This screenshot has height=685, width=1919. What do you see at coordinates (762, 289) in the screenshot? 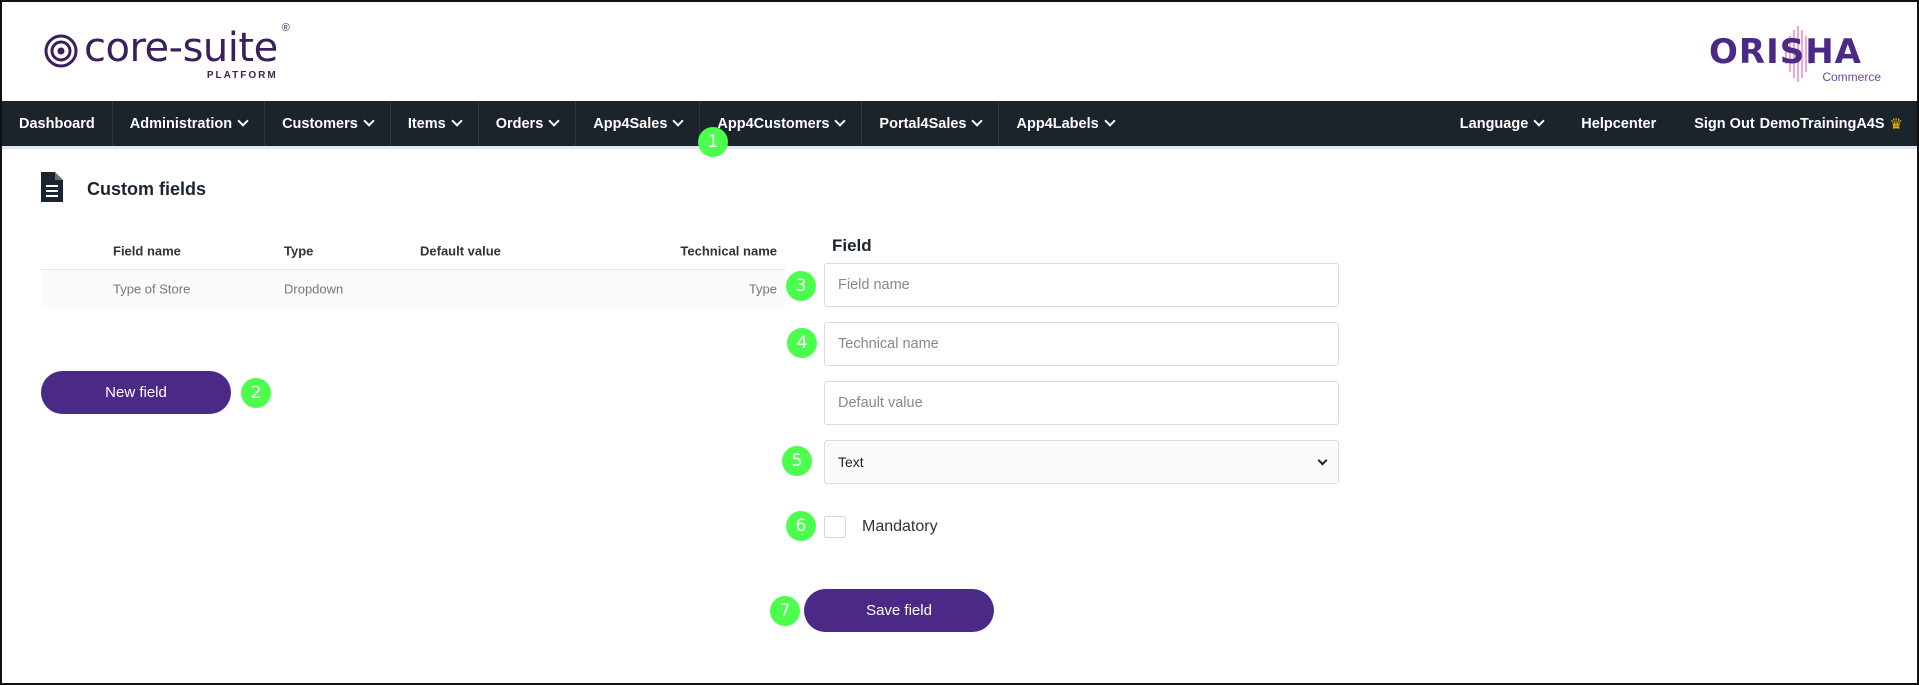
I see `cell-technical-name: Type` at bounding box center [762, 289].